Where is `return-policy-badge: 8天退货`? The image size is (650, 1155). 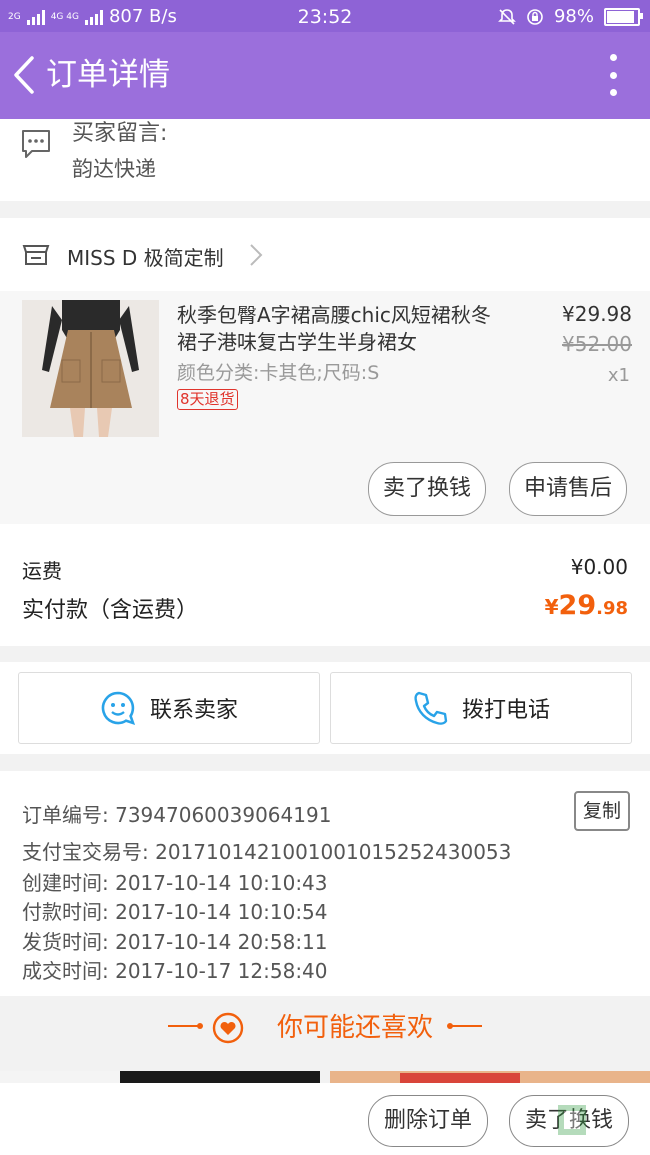 return-policy-badge: 8天退货 is located at coordinates (207, 399).